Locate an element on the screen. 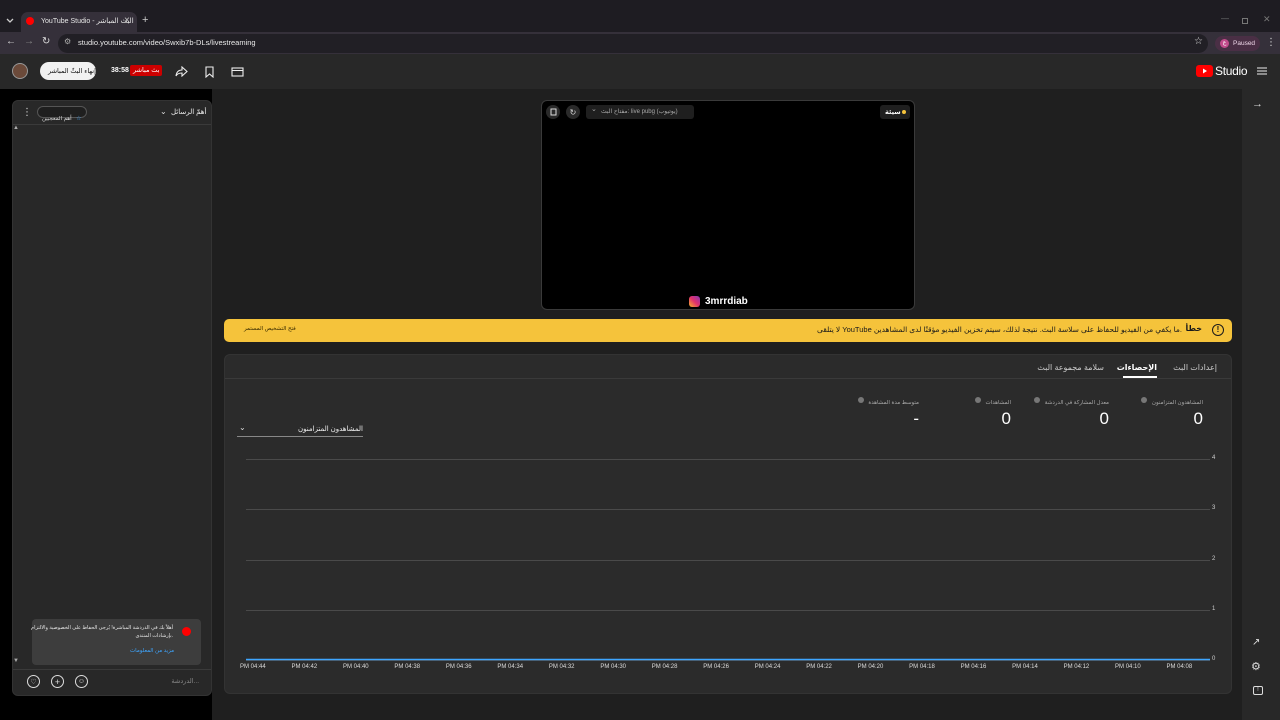 The height and width of the screenshot is (720, 1280). refresh-icon: ↻ is located at coordinates (573, 112).